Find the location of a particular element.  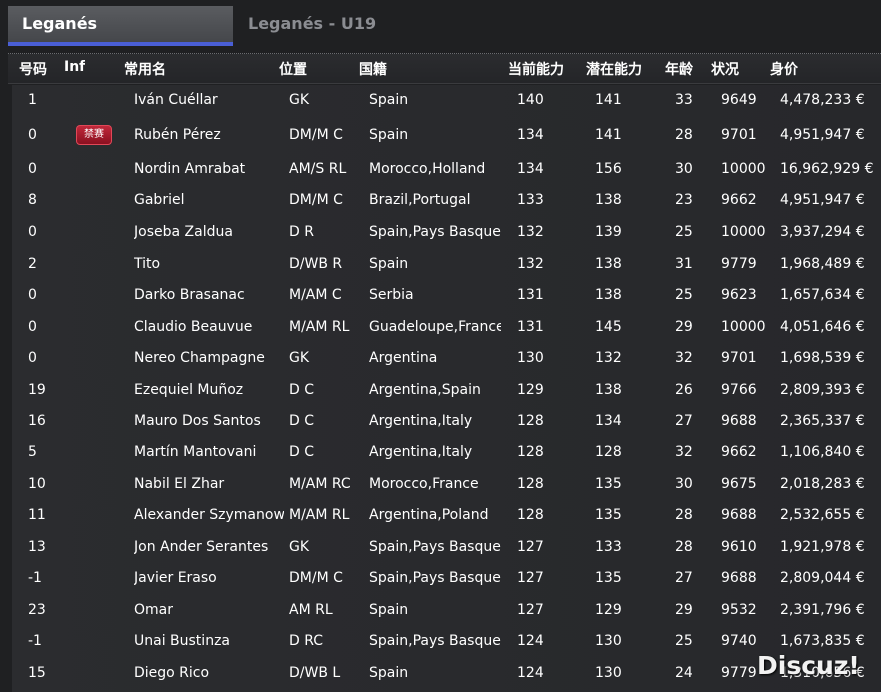

cell-potential-ability: 139 is located at coordinates (608, 232).